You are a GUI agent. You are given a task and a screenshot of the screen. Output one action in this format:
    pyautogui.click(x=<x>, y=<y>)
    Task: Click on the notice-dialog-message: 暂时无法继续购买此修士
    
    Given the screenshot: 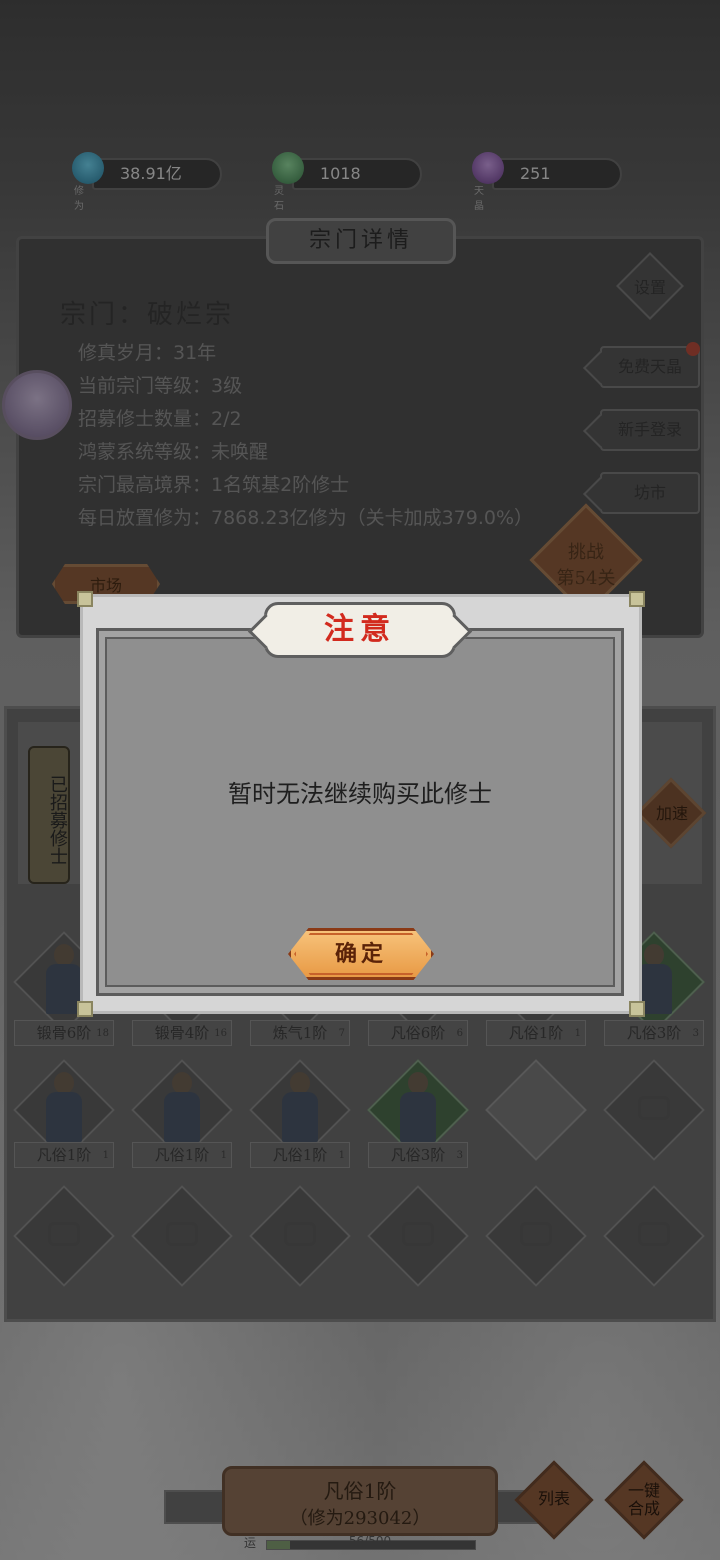 What is the action you would take?
    pyautogui.click(x=360, y=794)
    